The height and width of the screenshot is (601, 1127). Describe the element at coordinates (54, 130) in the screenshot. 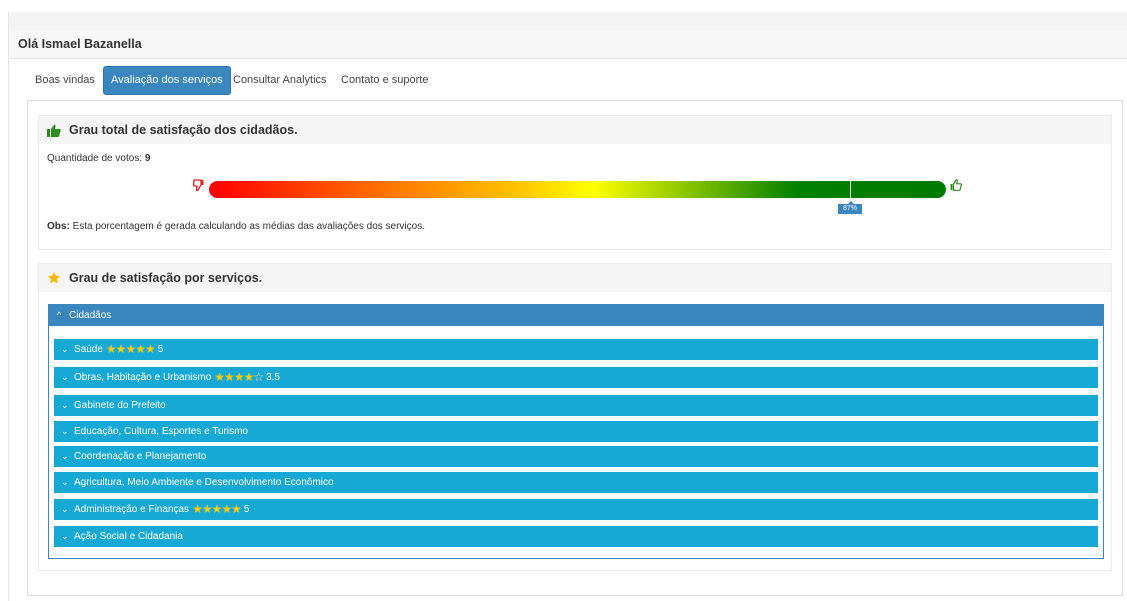

I see `thumbs-up-icon` at that location.